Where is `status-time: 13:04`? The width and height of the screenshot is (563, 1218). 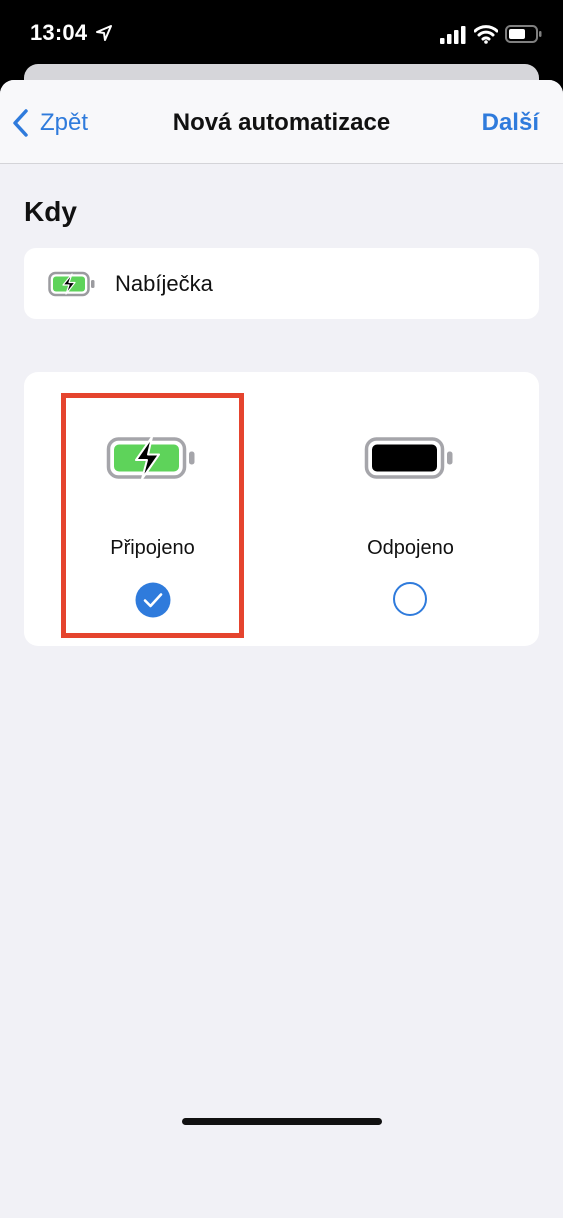
status-time: 13:04 is located at coordinates (59, 32).